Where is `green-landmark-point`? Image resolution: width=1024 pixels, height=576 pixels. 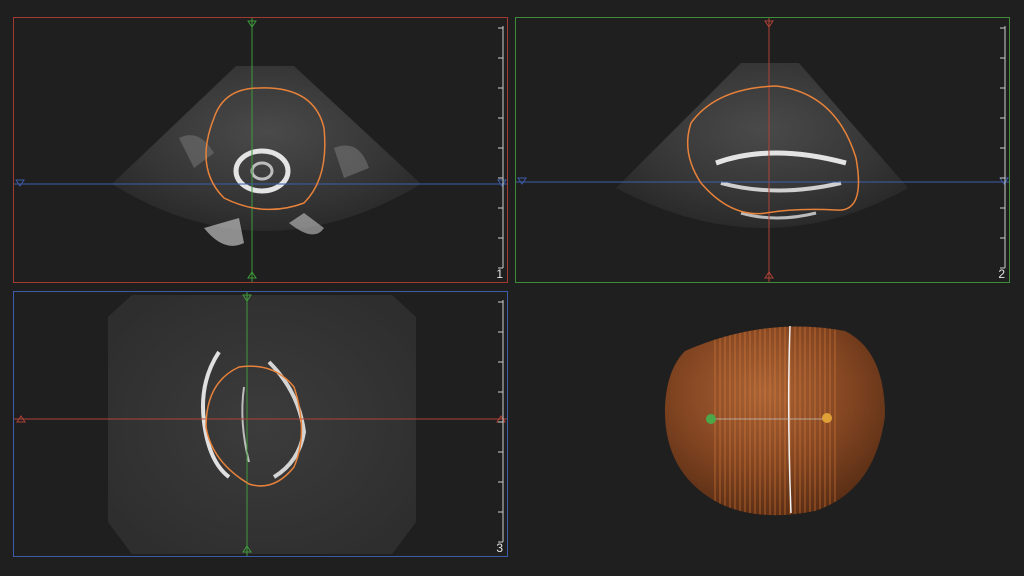
green-landmark-point is located at coordinates (711, 419).